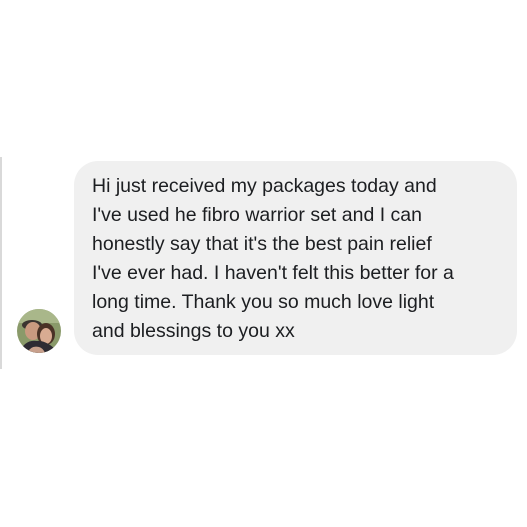 The width and height of the screenshot is (527, 527). I want to click on sender-avatar, so click(39, 331).